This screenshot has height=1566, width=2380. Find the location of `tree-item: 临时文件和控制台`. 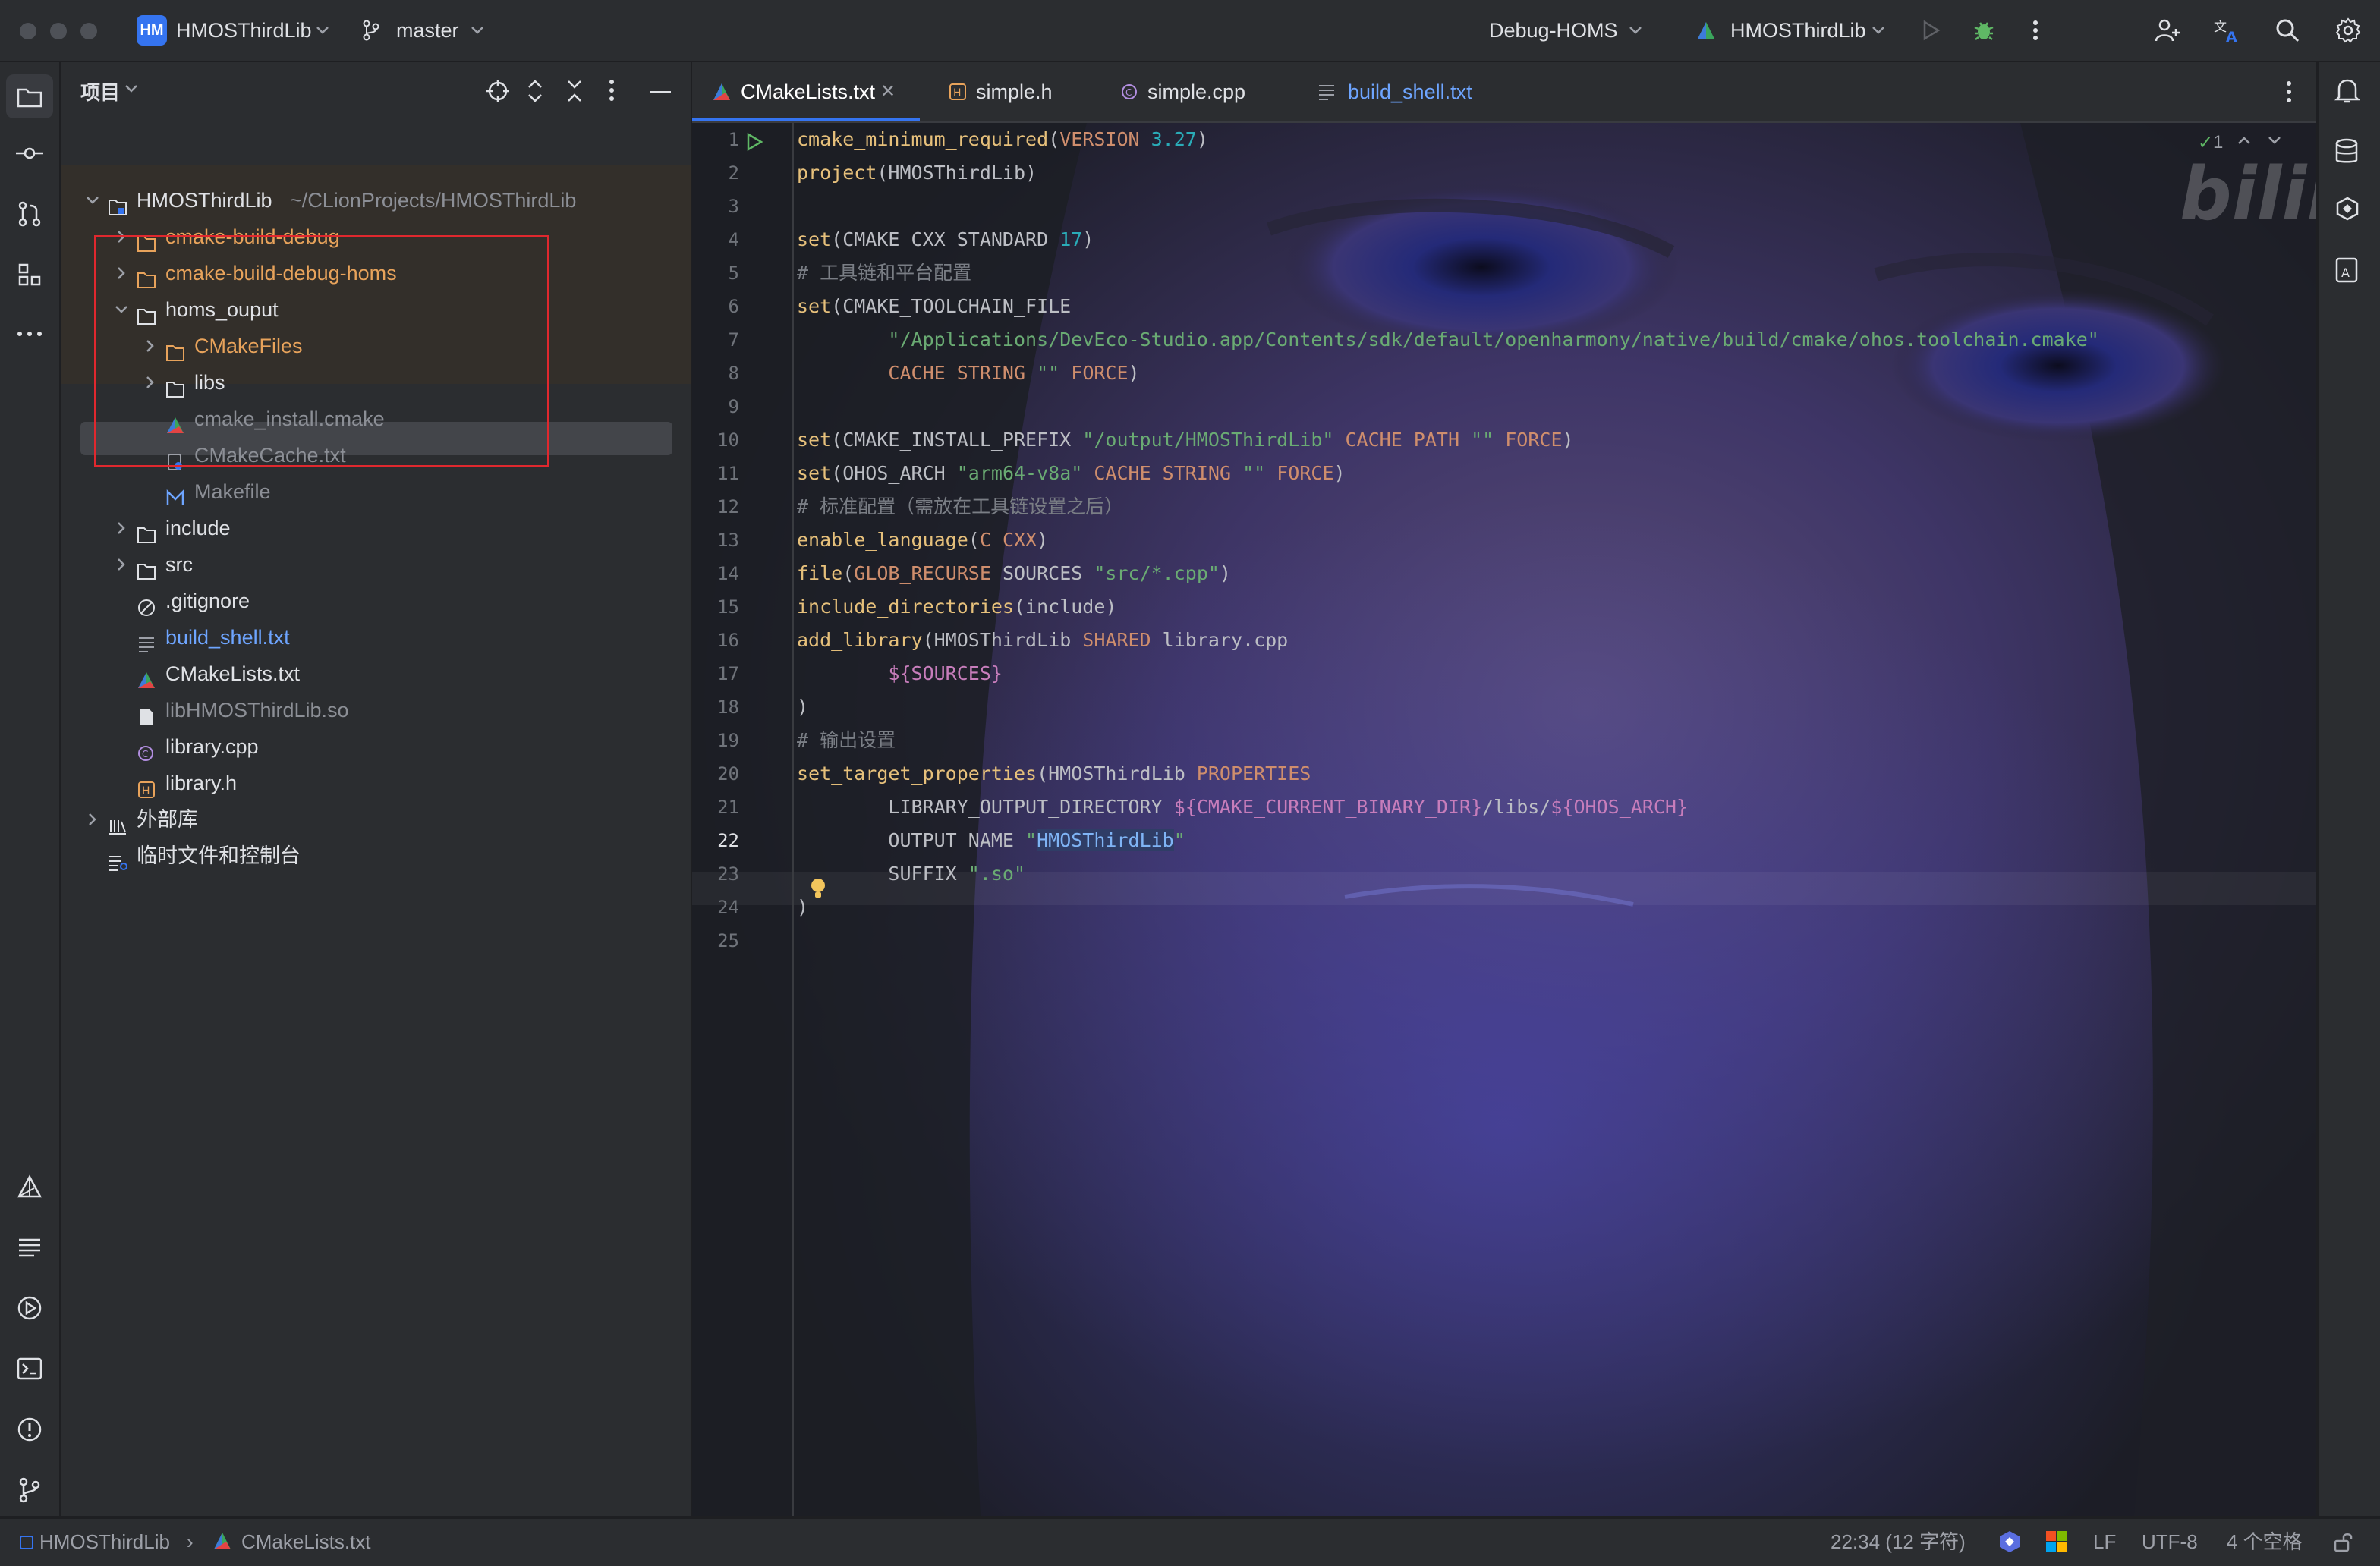

tree-item: 临时文件和控制台 is located at coordinates (376, 856).